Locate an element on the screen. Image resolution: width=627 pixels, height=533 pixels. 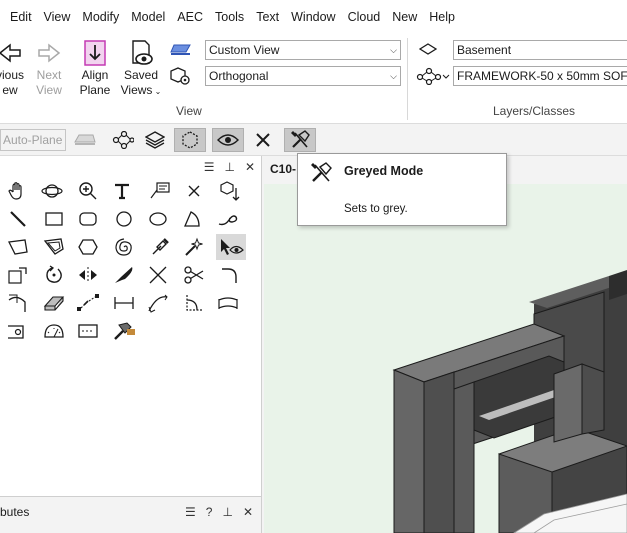
projection-gear-icon is located at coordinates (181, 76).